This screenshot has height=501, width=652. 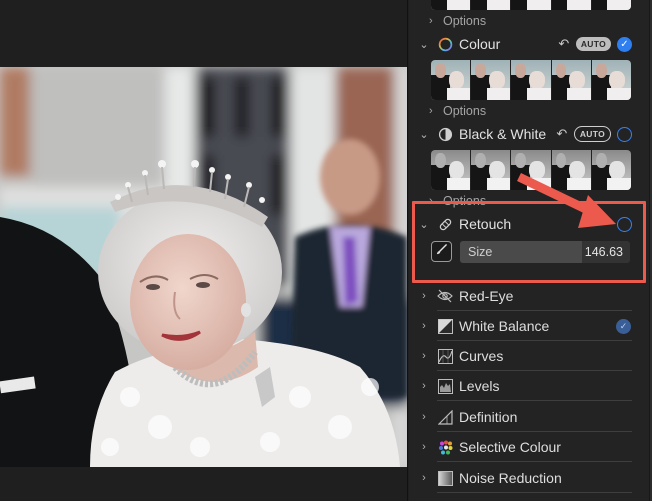 I want to click on options-toggle-black-white: › Options, so click(x=457, y=201).